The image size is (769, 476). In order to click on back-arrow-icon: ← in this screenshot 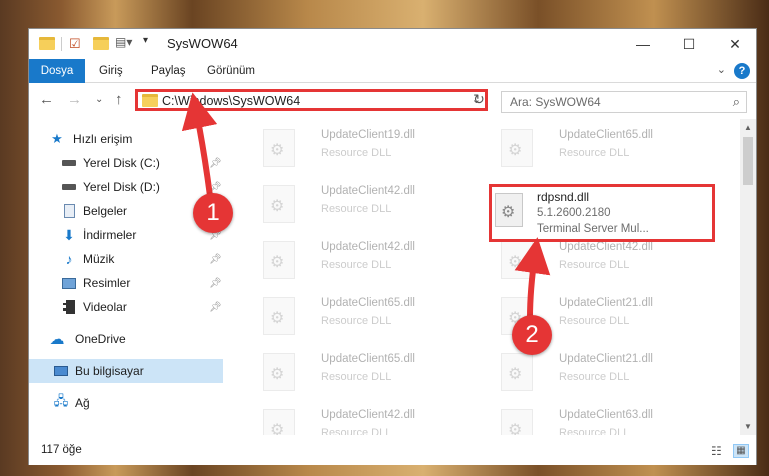, I will do `click(46, 99)`.